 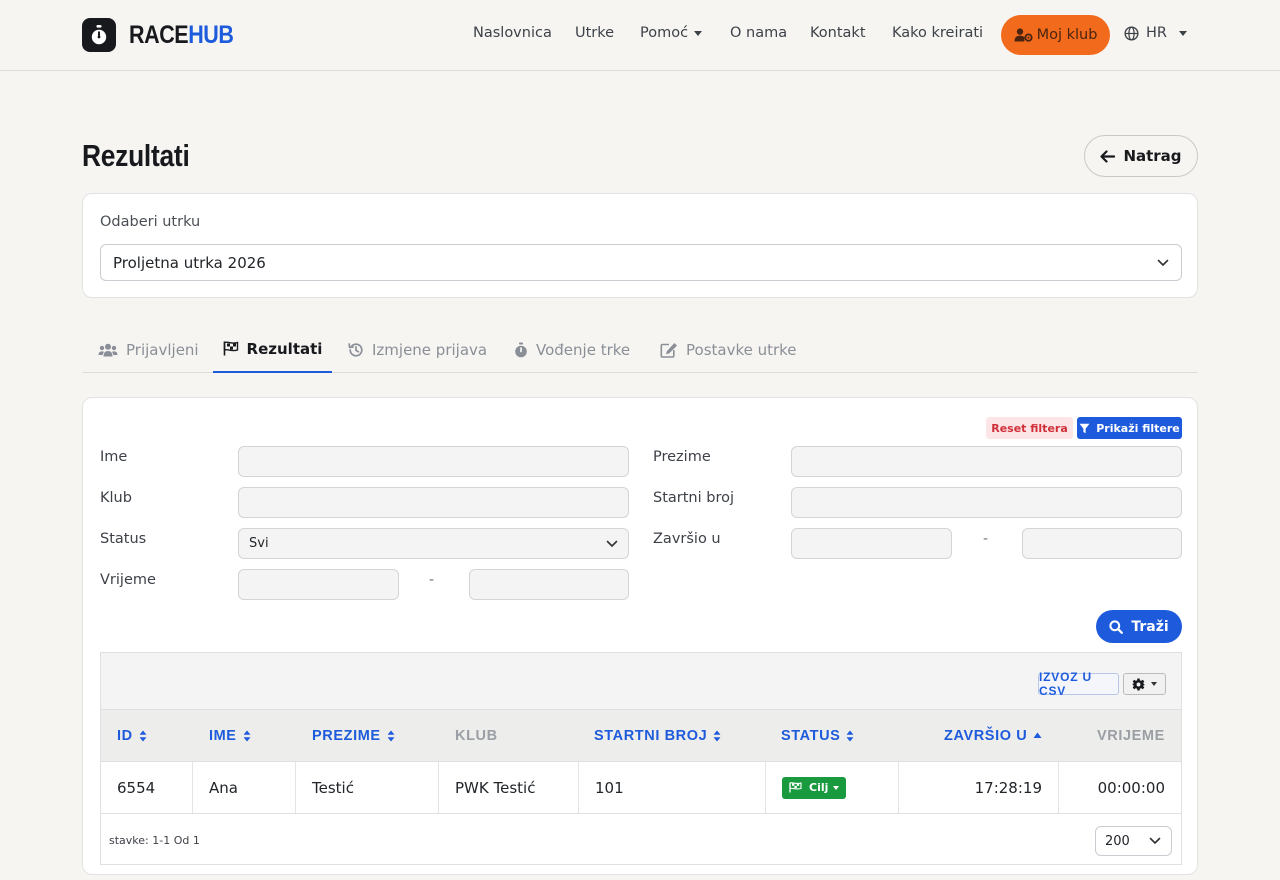 I want to click on page-size-value: 200, so click(x=1117, y=841).